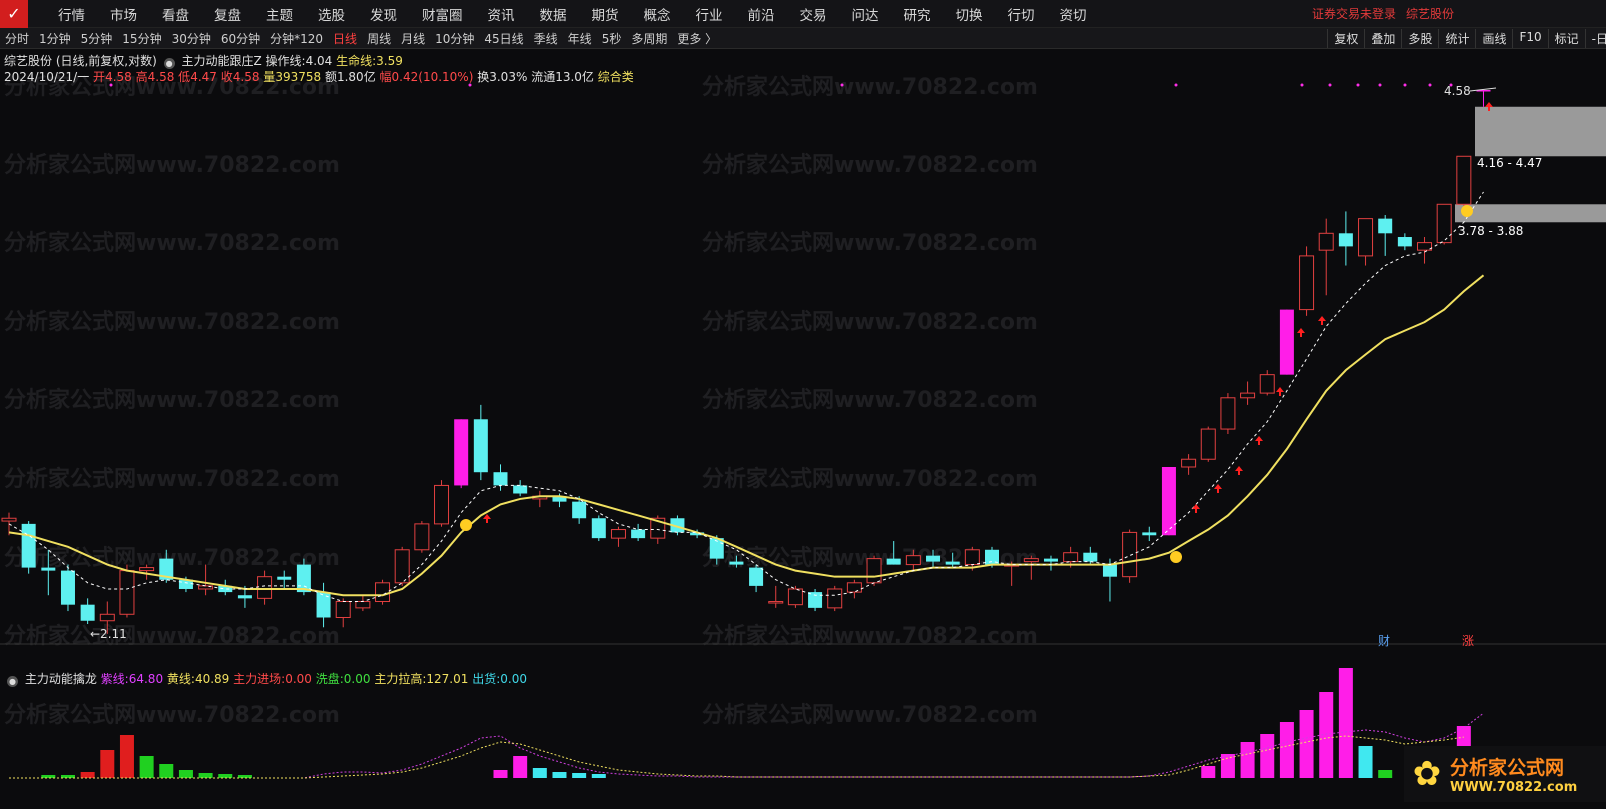 The height and width of the screenshot is (809, 1614). I want to click on menu-item-10: 期货, so click(606, 14).